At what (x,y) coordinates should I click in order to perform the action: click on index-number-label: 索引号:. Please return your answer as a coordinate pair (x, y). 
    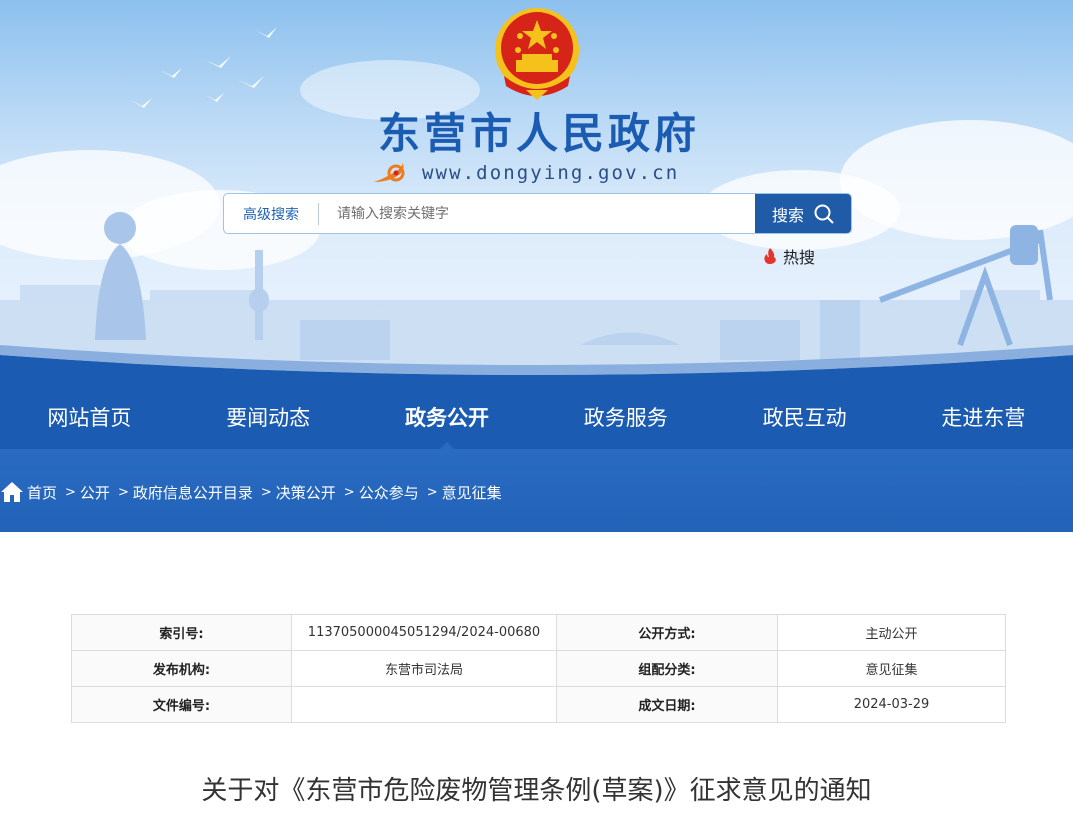
    Looking at the image, I should click on (181, 632).